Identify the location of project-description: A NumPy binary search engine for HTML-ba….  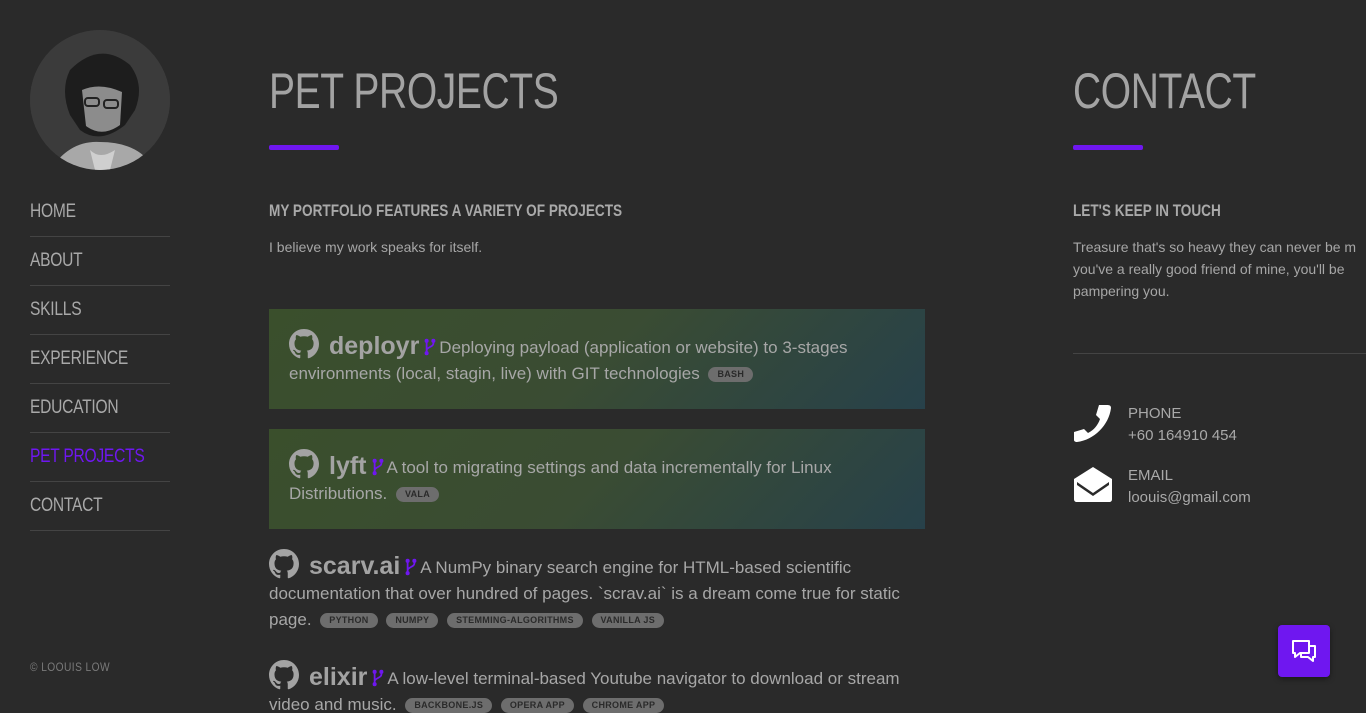
(636, 567).